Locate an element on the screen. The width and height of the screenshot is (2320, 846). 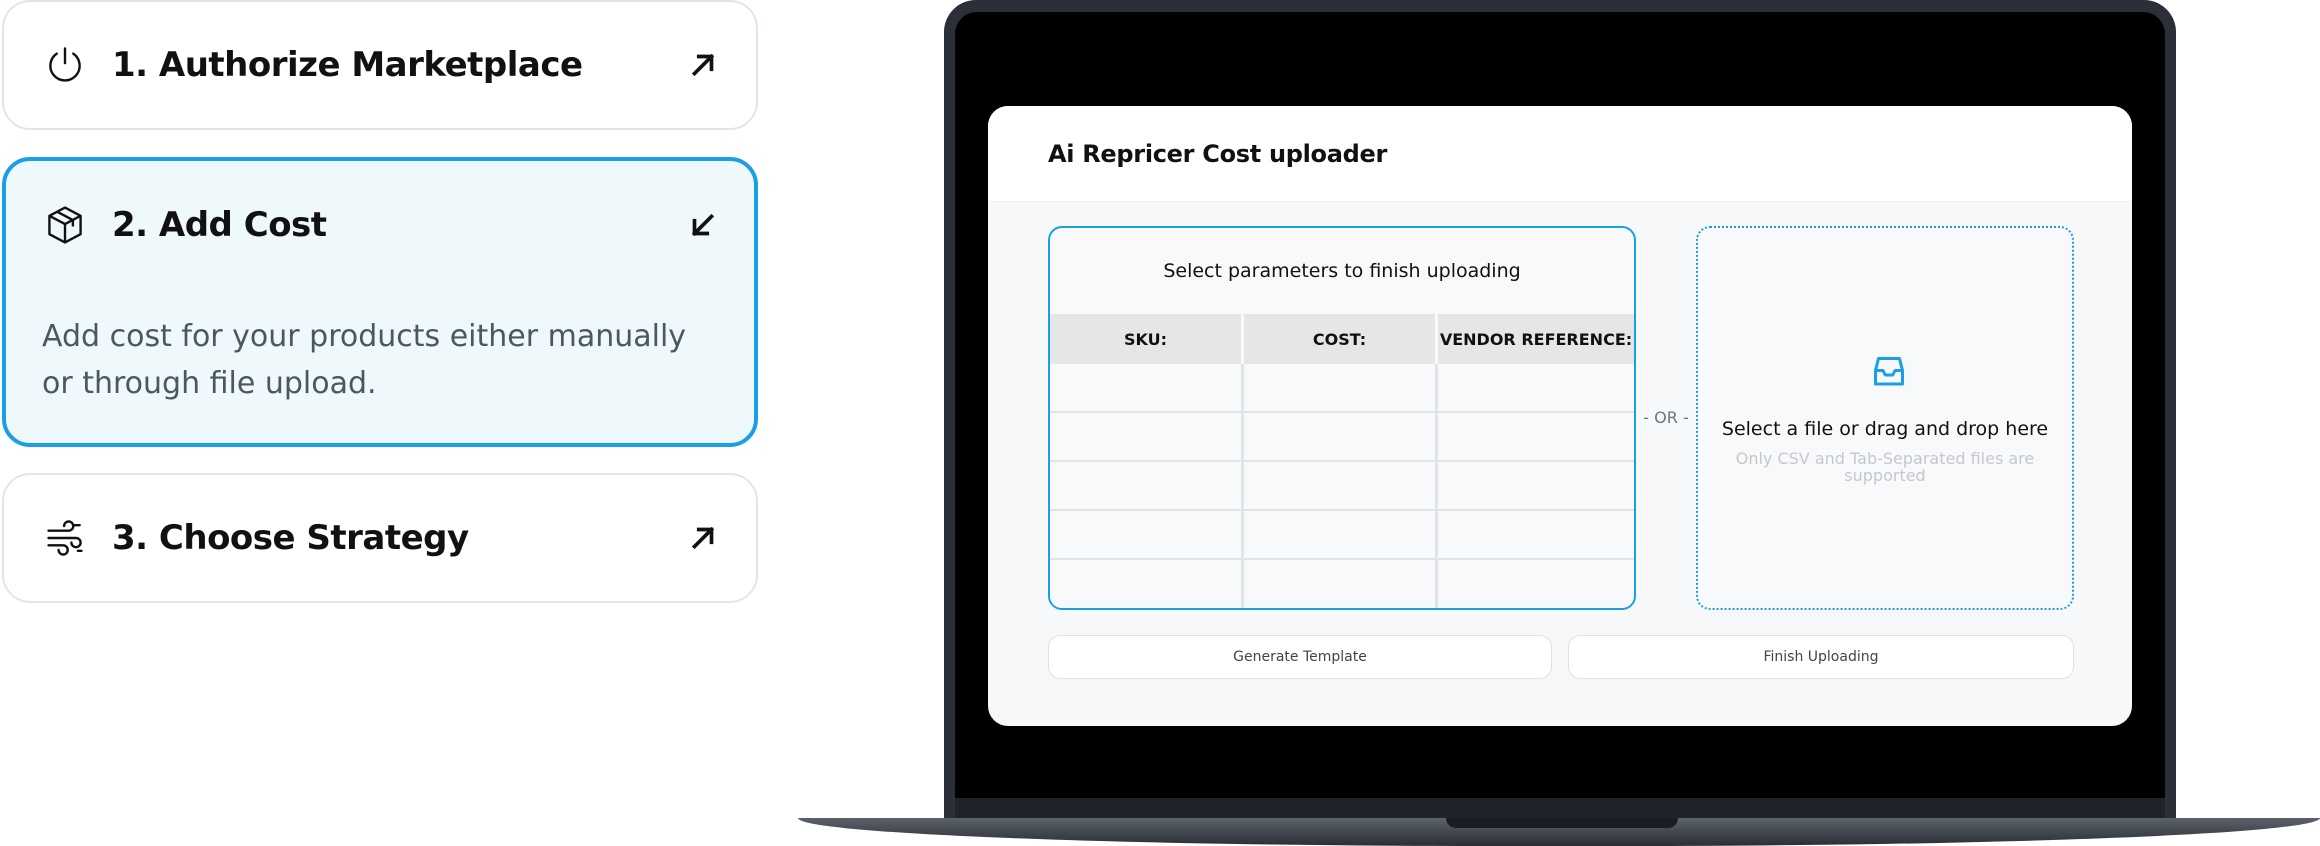
or-label: OR is located at coordinates (1666, 417).